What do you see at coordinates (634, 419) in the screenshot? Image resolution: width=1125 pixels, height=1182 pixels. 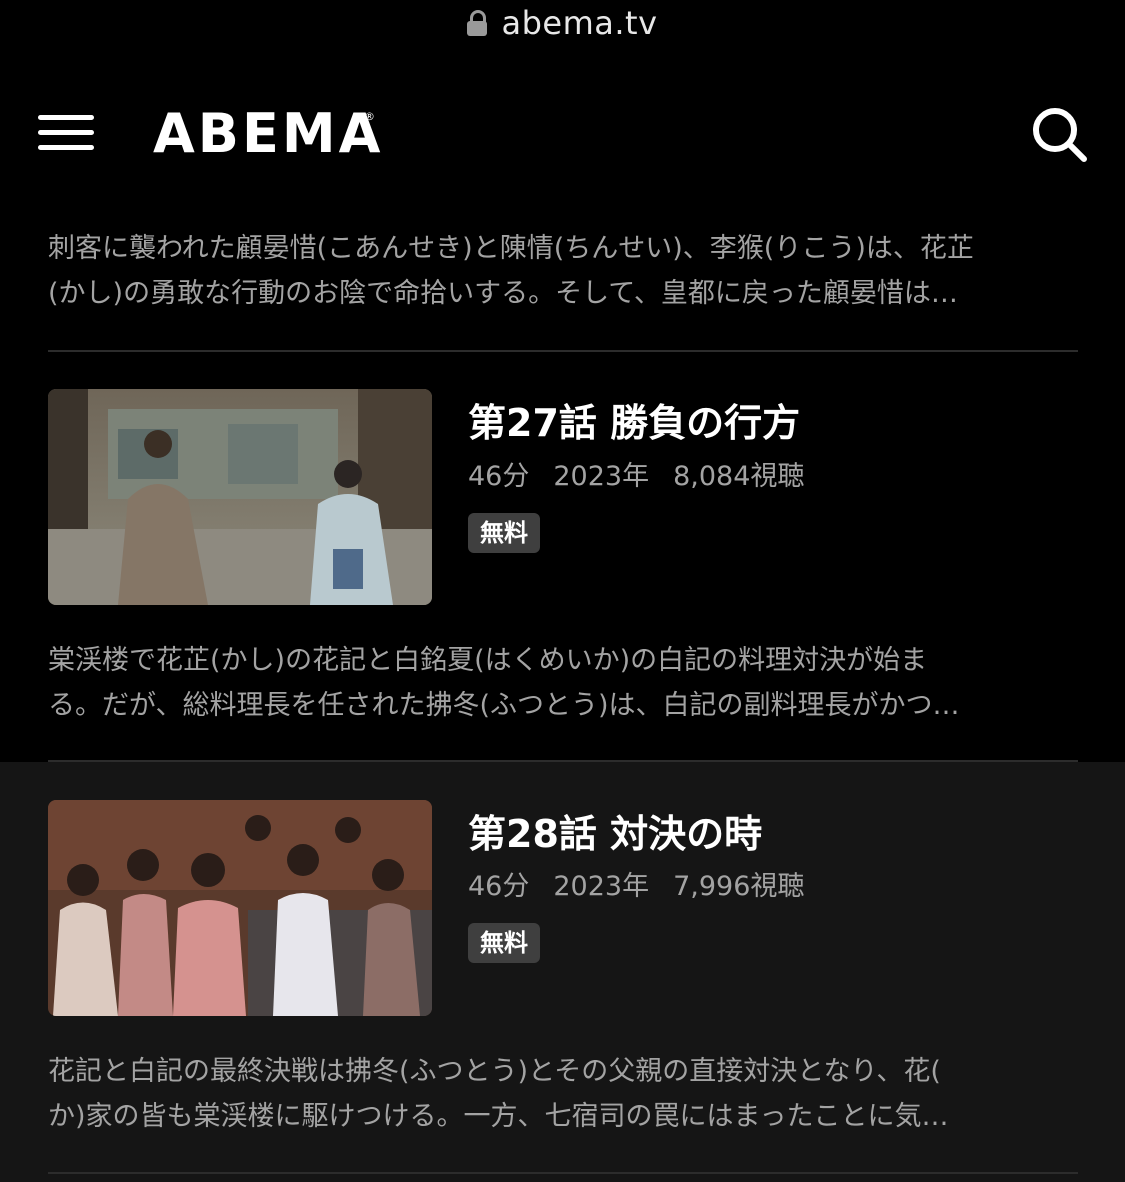 I see `episode-title: 第27話 勝負の行方` at bounding box center [634, 419].